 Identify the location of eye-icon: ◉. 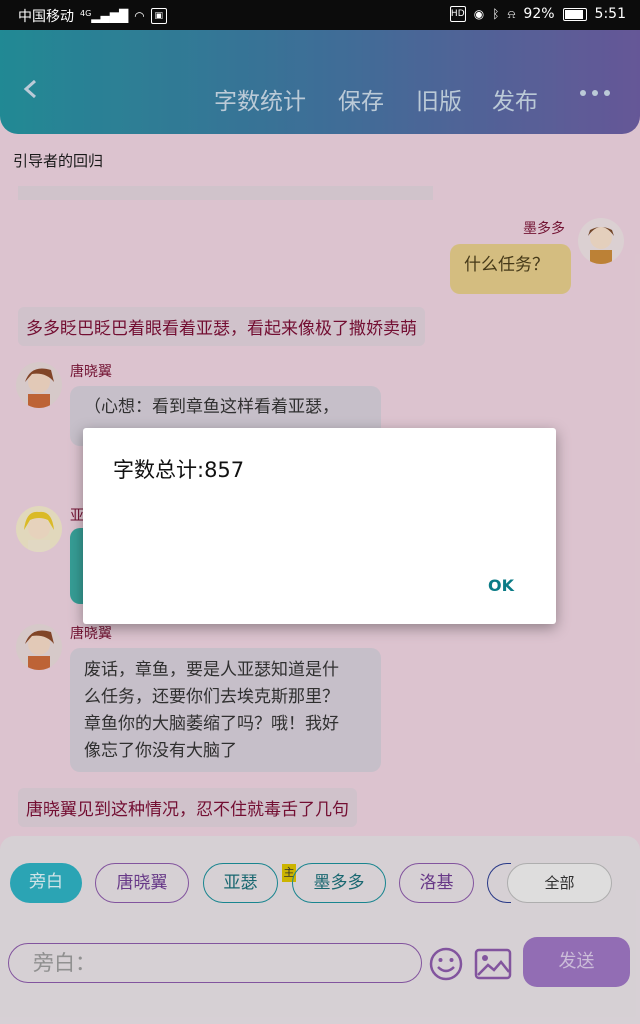
(479, 14).